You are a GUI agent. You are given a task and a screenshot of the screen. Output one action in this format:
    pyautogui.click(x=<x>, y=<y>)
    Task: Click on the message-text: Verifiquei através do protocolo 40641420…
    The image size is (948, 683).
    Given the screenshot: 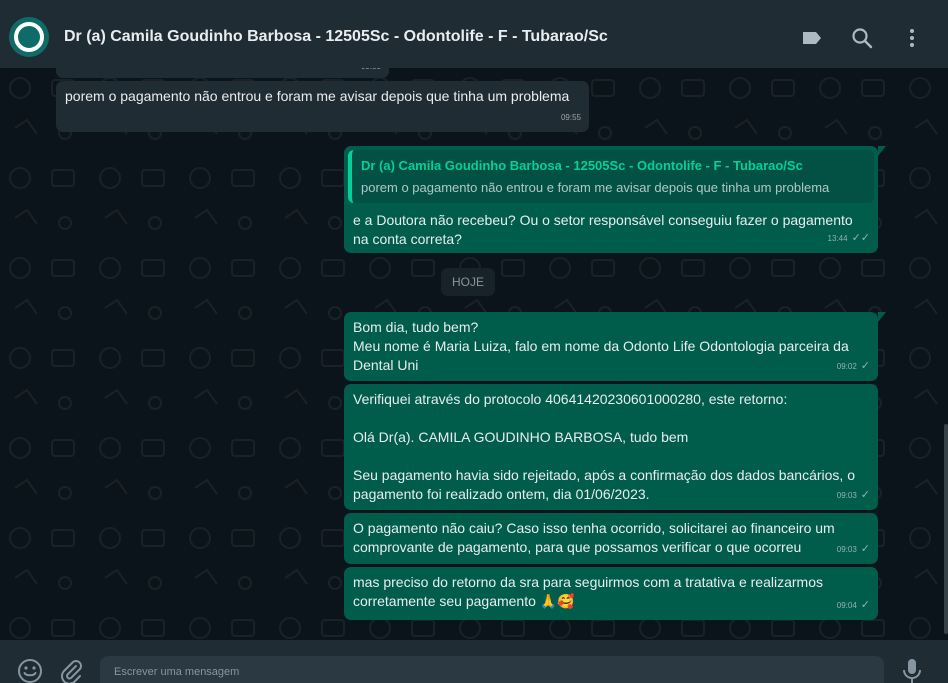 What is the action you would take?
    pyautogui.click(x=604, y=446)
    